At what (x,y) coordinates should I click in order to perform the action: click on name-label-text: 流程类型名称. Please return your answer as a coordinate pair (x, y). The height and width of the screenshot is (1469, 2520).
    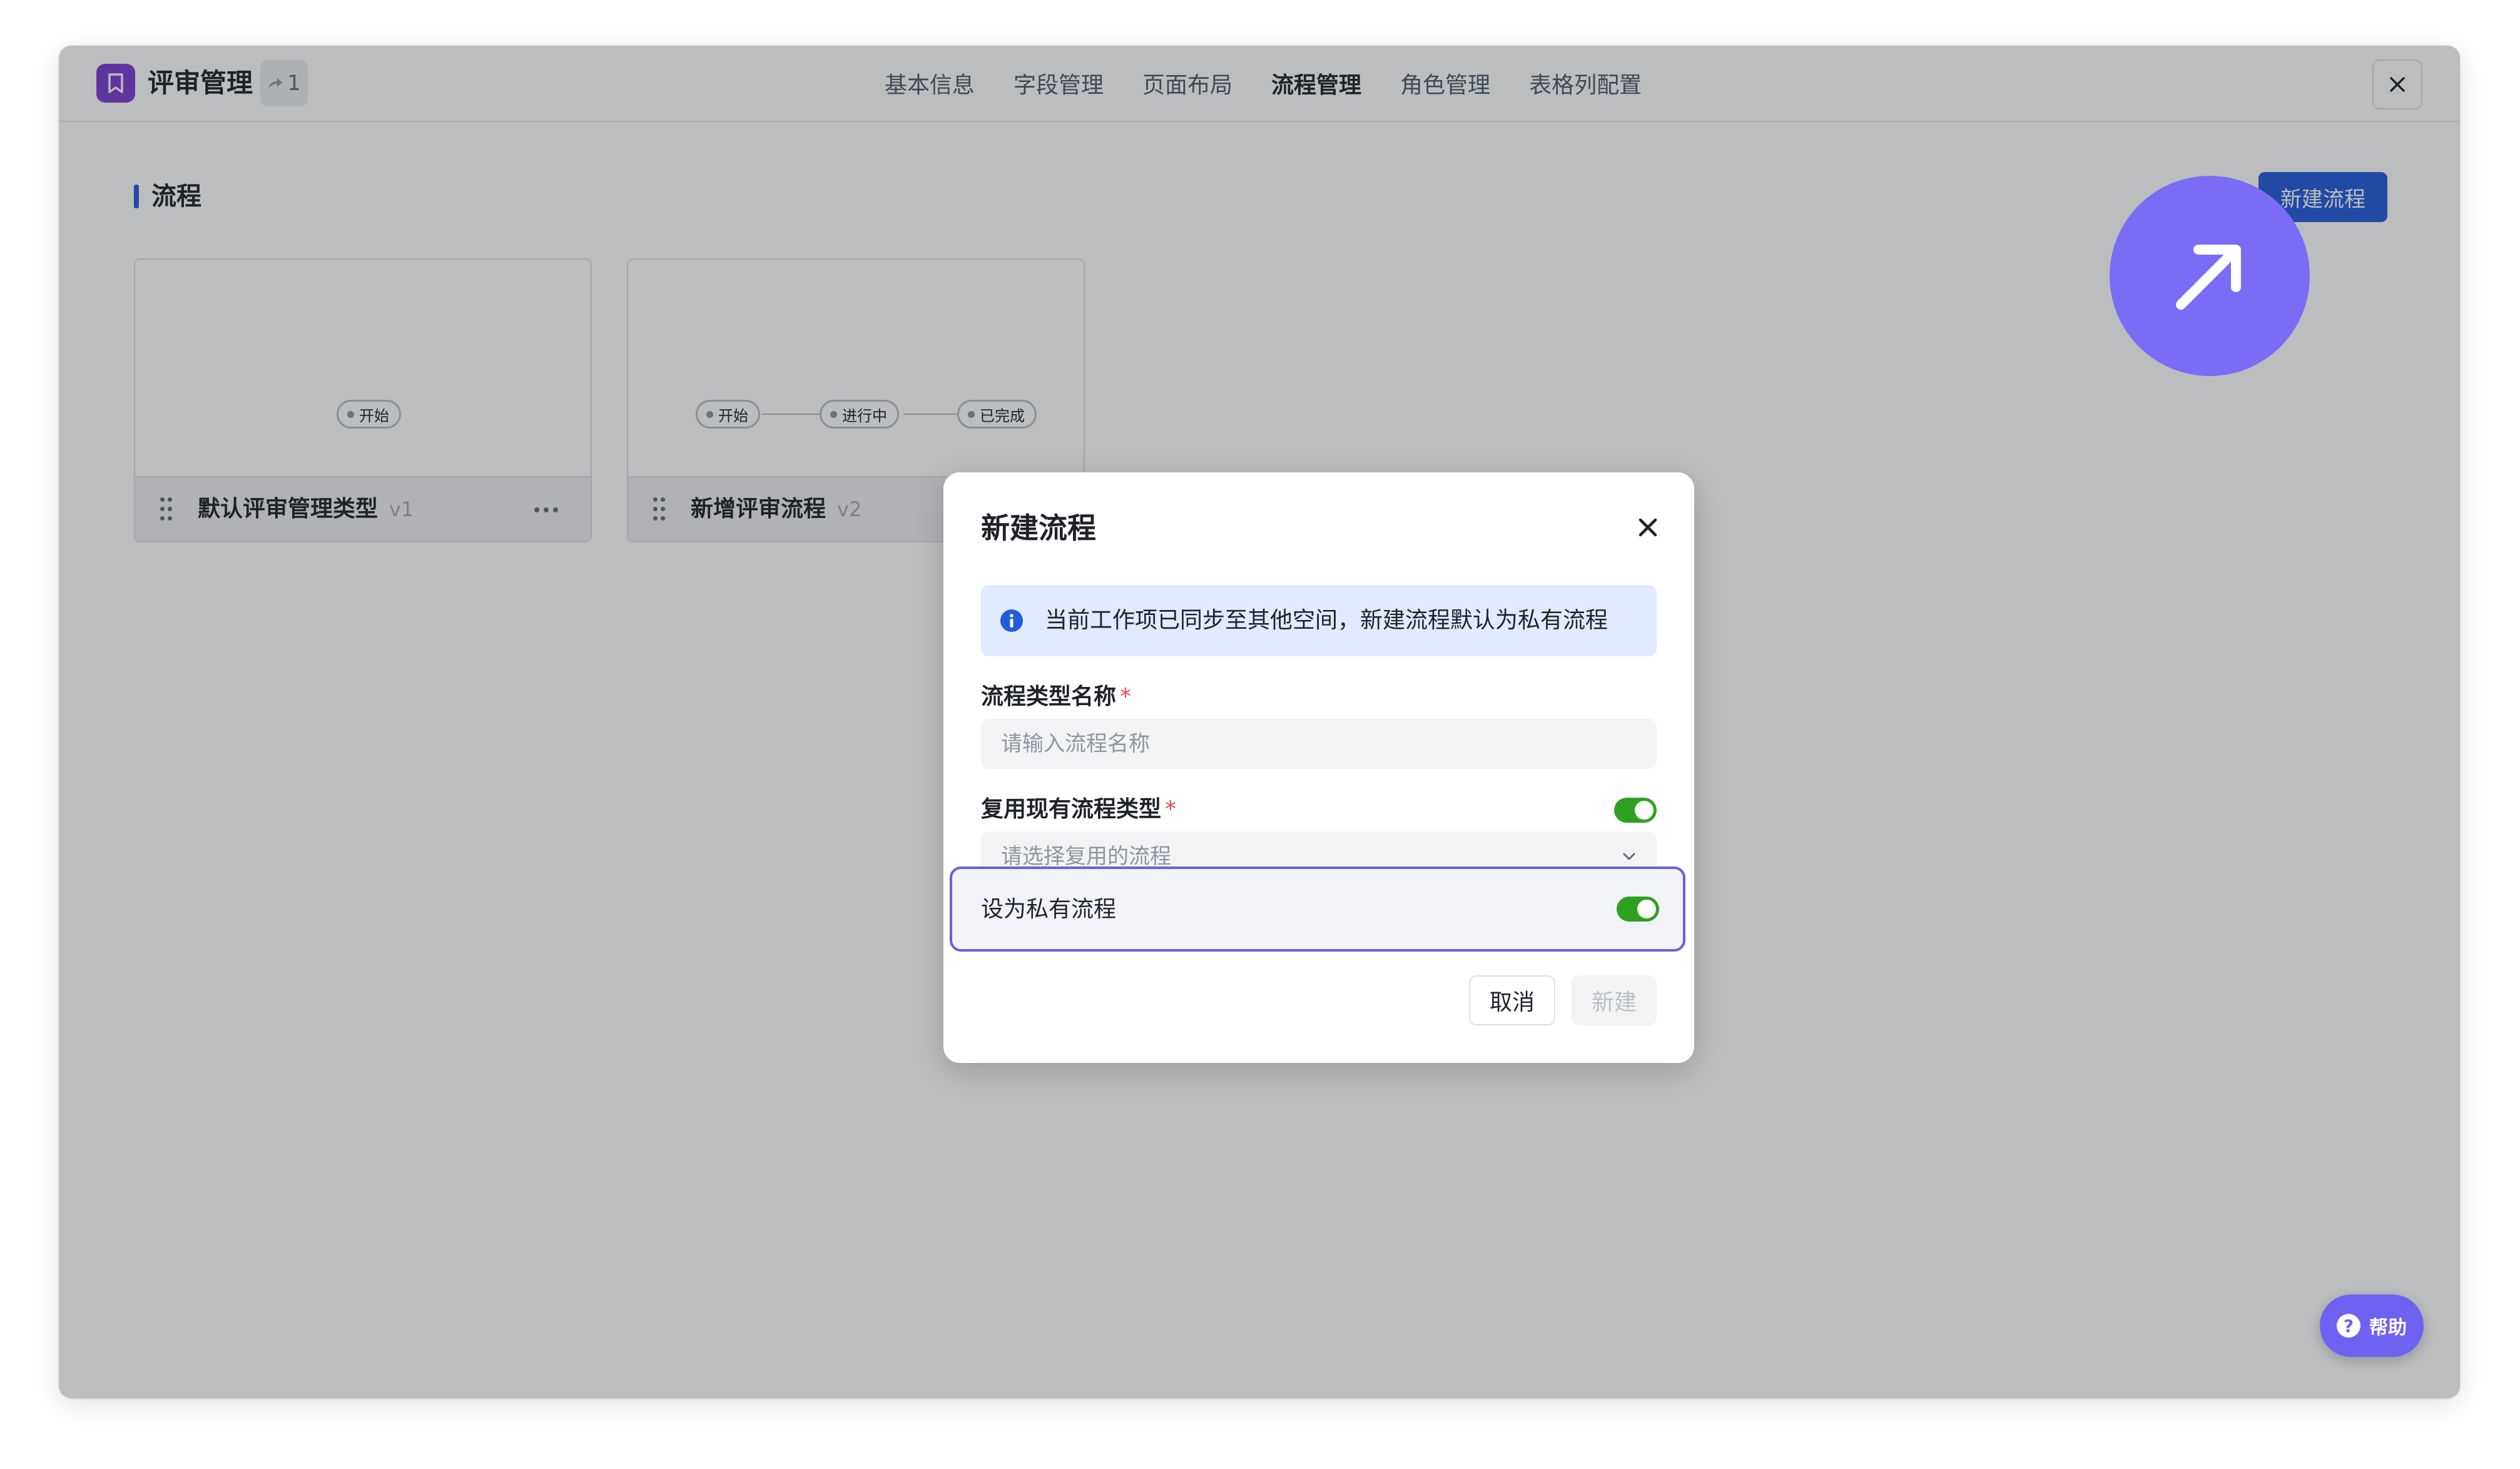
    Looking at the image, I should click on (1049, 696).